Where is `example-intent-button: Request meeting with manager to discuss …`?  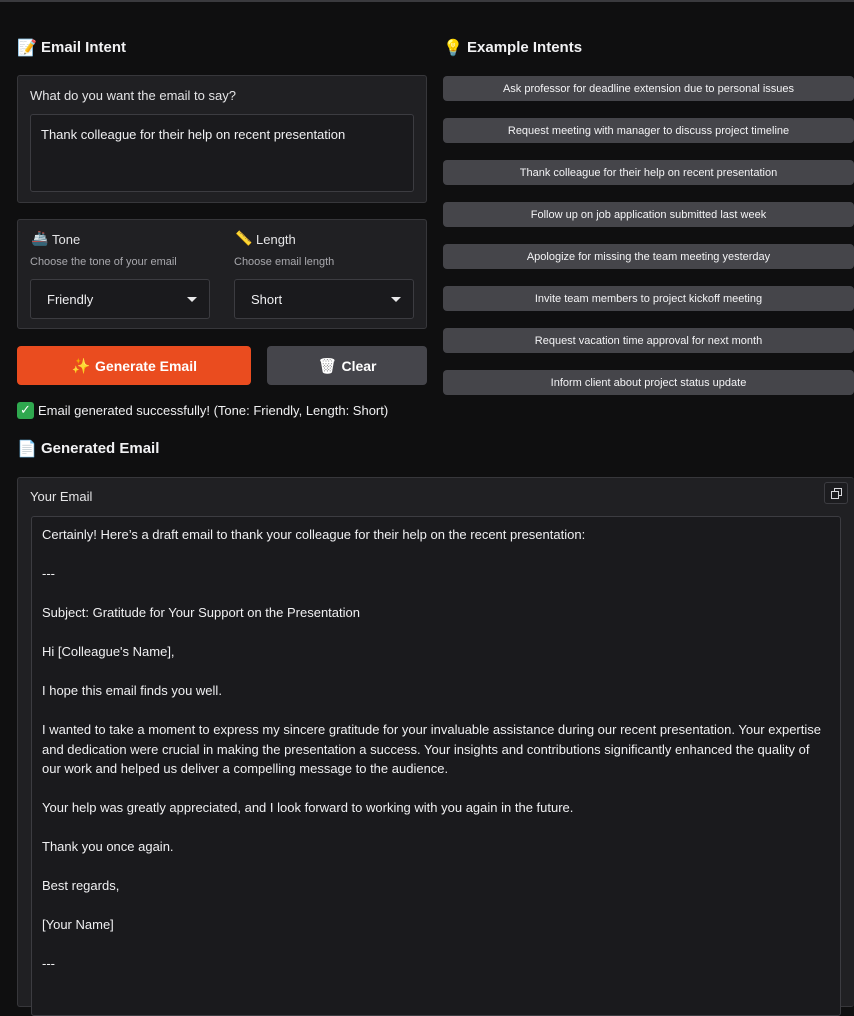 example-intent-button: Request meeting with manager to discuss … is located at coordinates (648, 130).